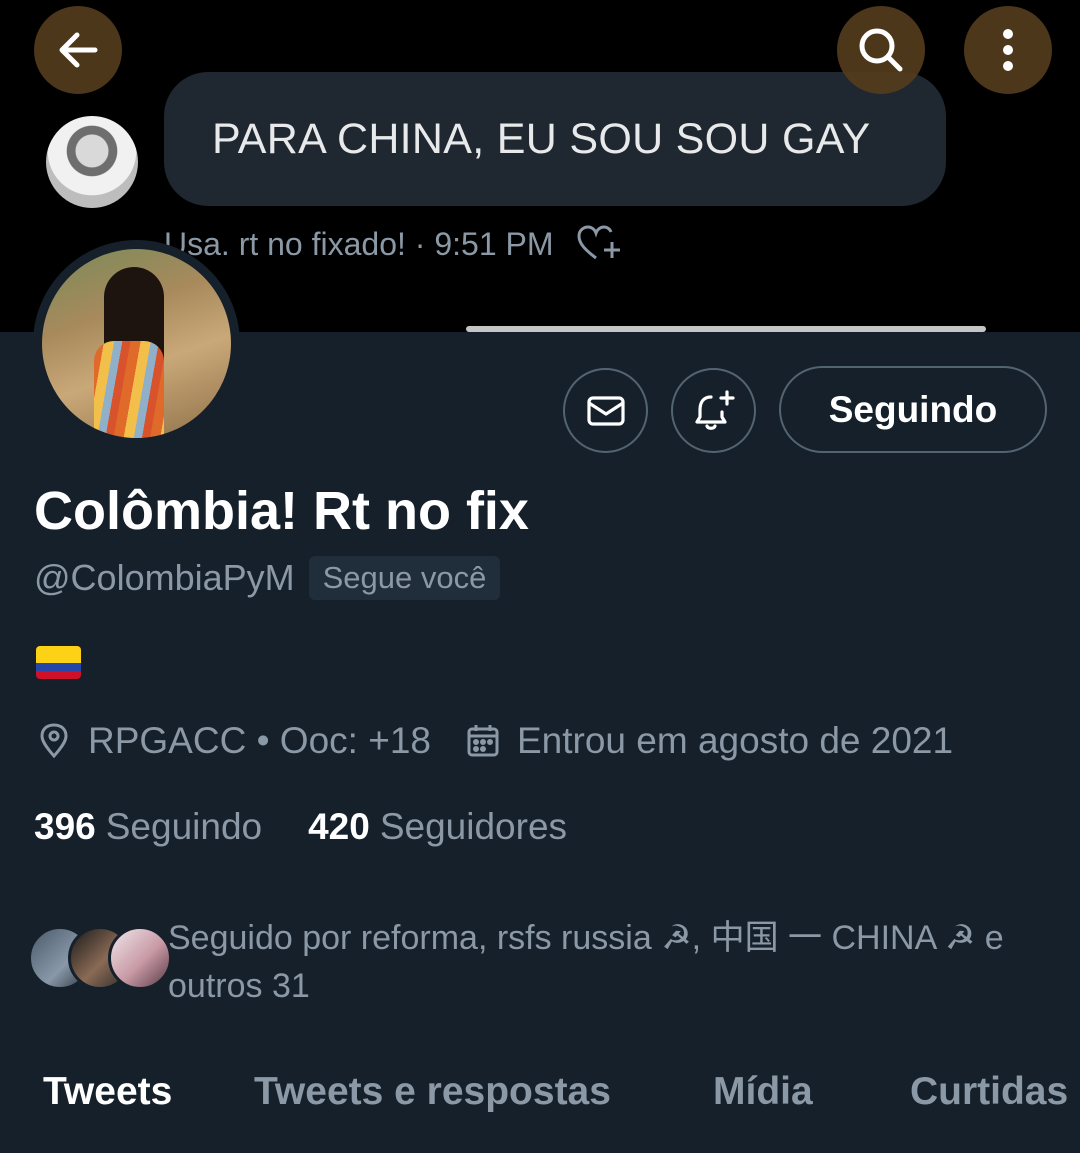 This screenshot has height=1153, width=1080. What do you see at coordinates (100, 959) in the screenshot?
I see `follower-avatars` at bounding box center [100, 959].